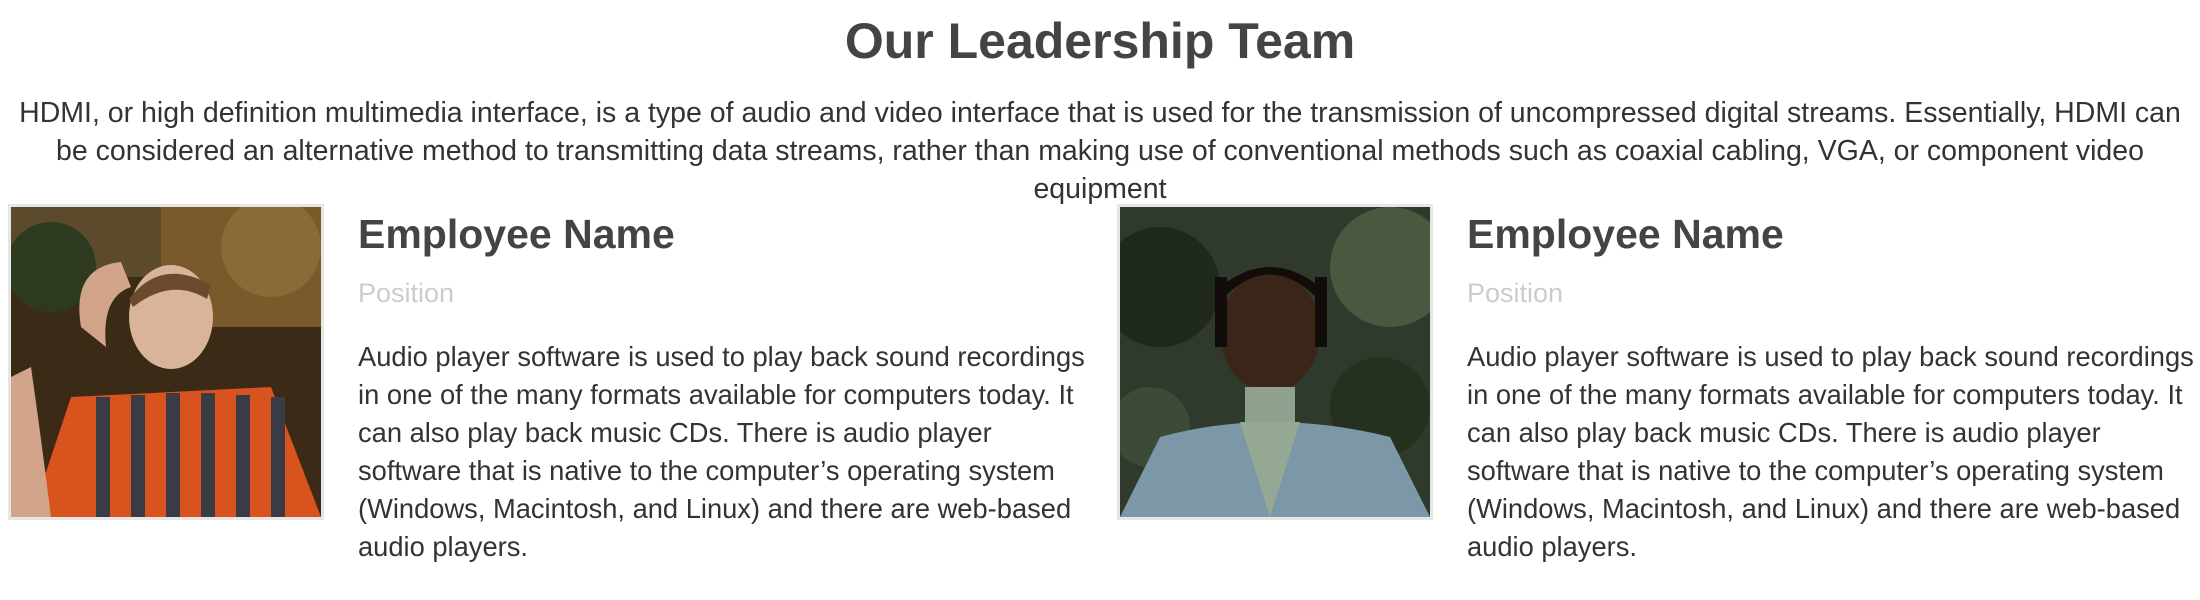  Describe the element at coordinates (1100, 41) in the screenshot. I see `page-title: Our Leadership Team` at that location.